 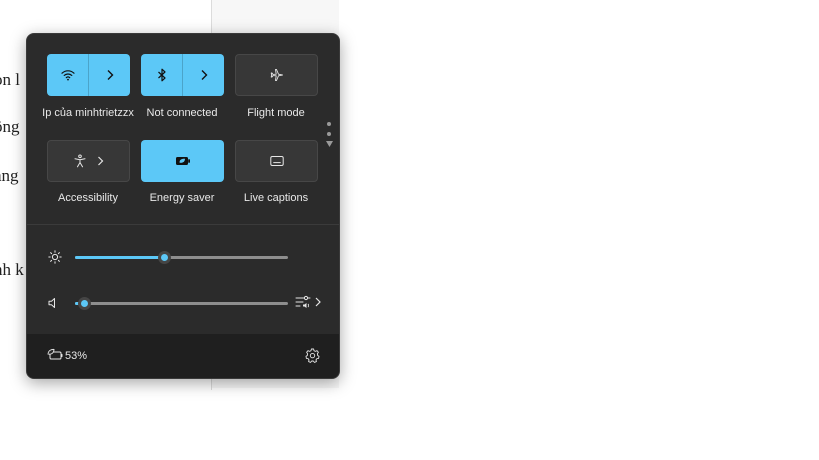 I want to click on wifi-more-button, so click(x=109, y=75).